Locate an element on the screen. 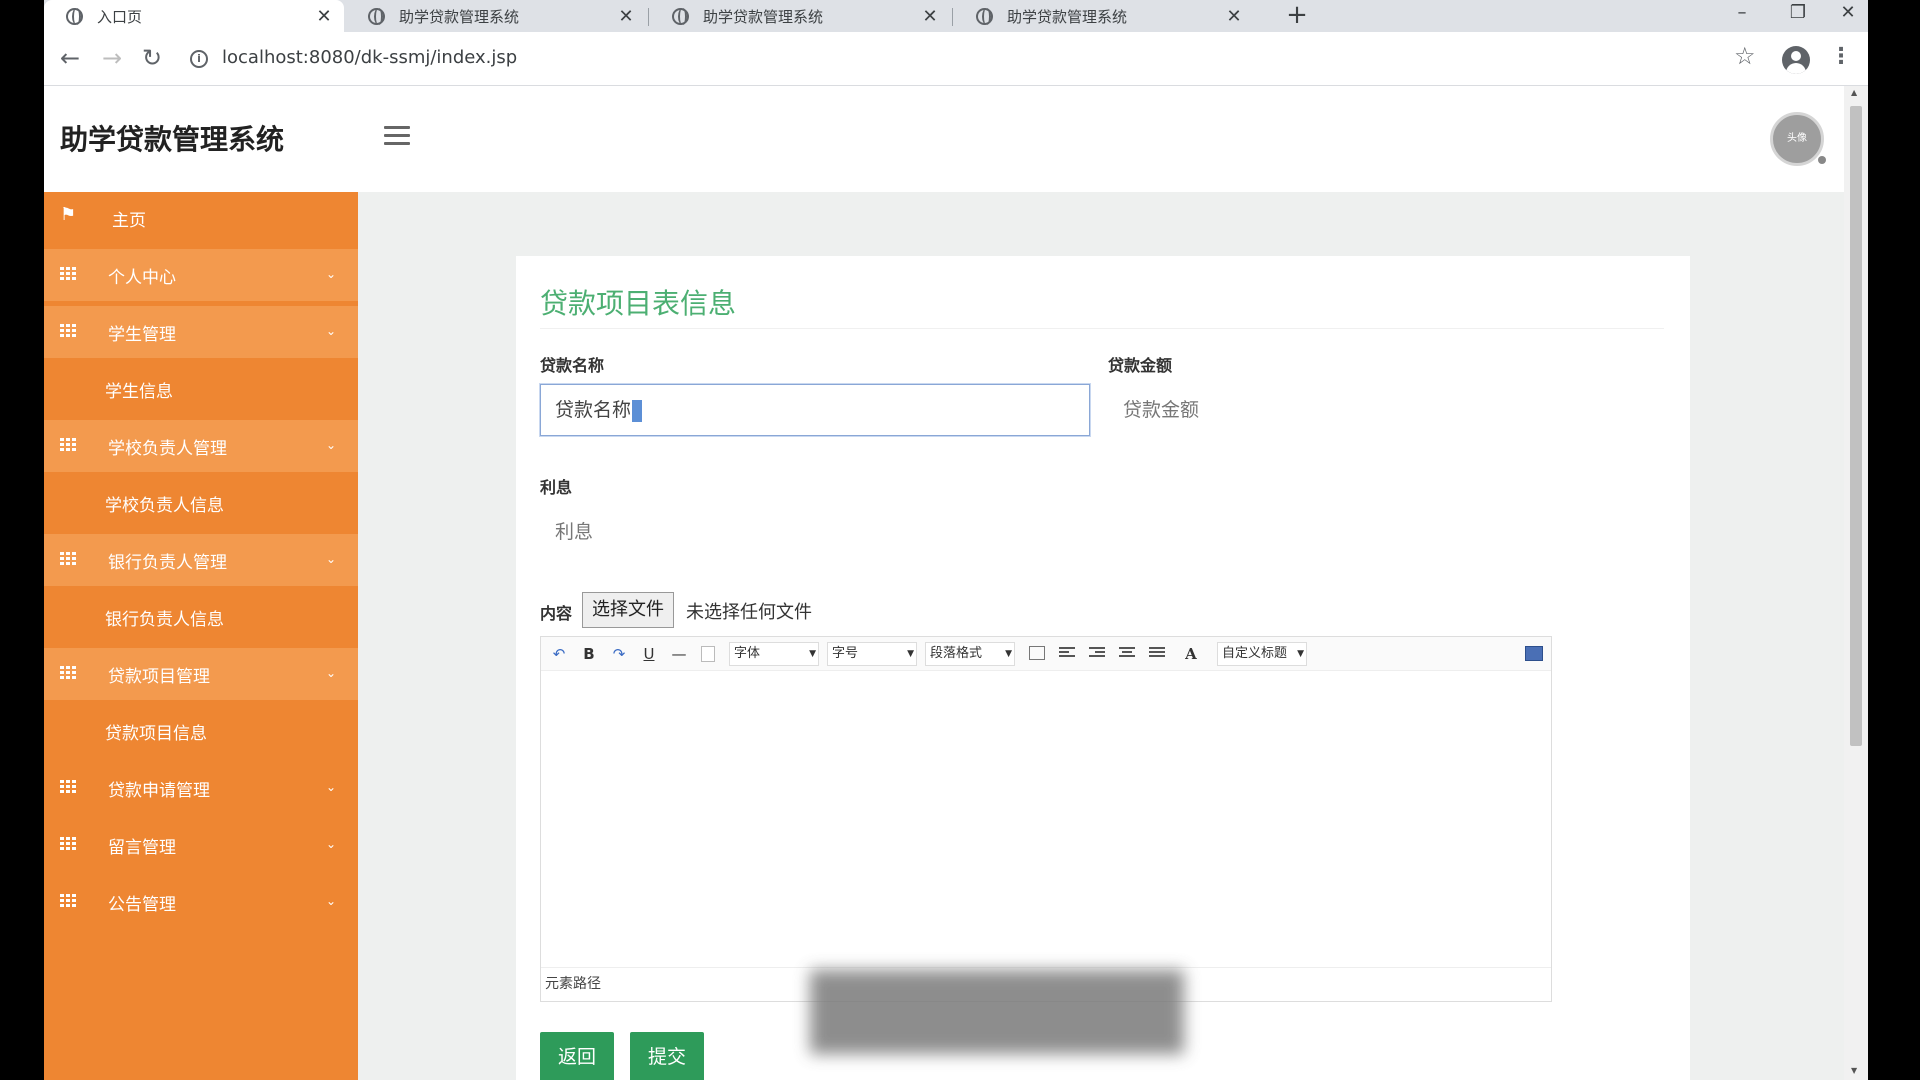 This screenshot has width=1920, height=1080. blurred-overlay is located at coordinates (997, 1012).